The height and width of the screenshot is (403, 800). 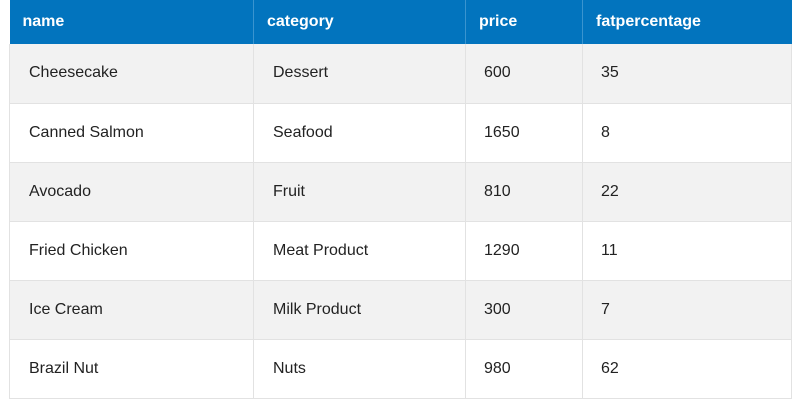 What do you see at coordinates (524, 22) in the screenshot?
I see `header-price: price` at bounding box center [524, 22].